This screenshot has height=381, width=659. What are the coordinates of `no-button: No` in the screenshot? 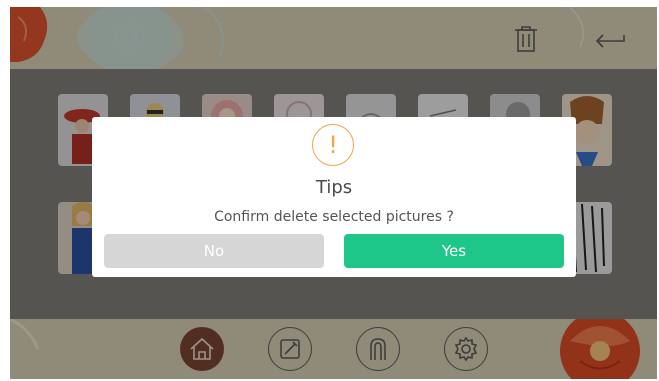 It's located at (214, 251).